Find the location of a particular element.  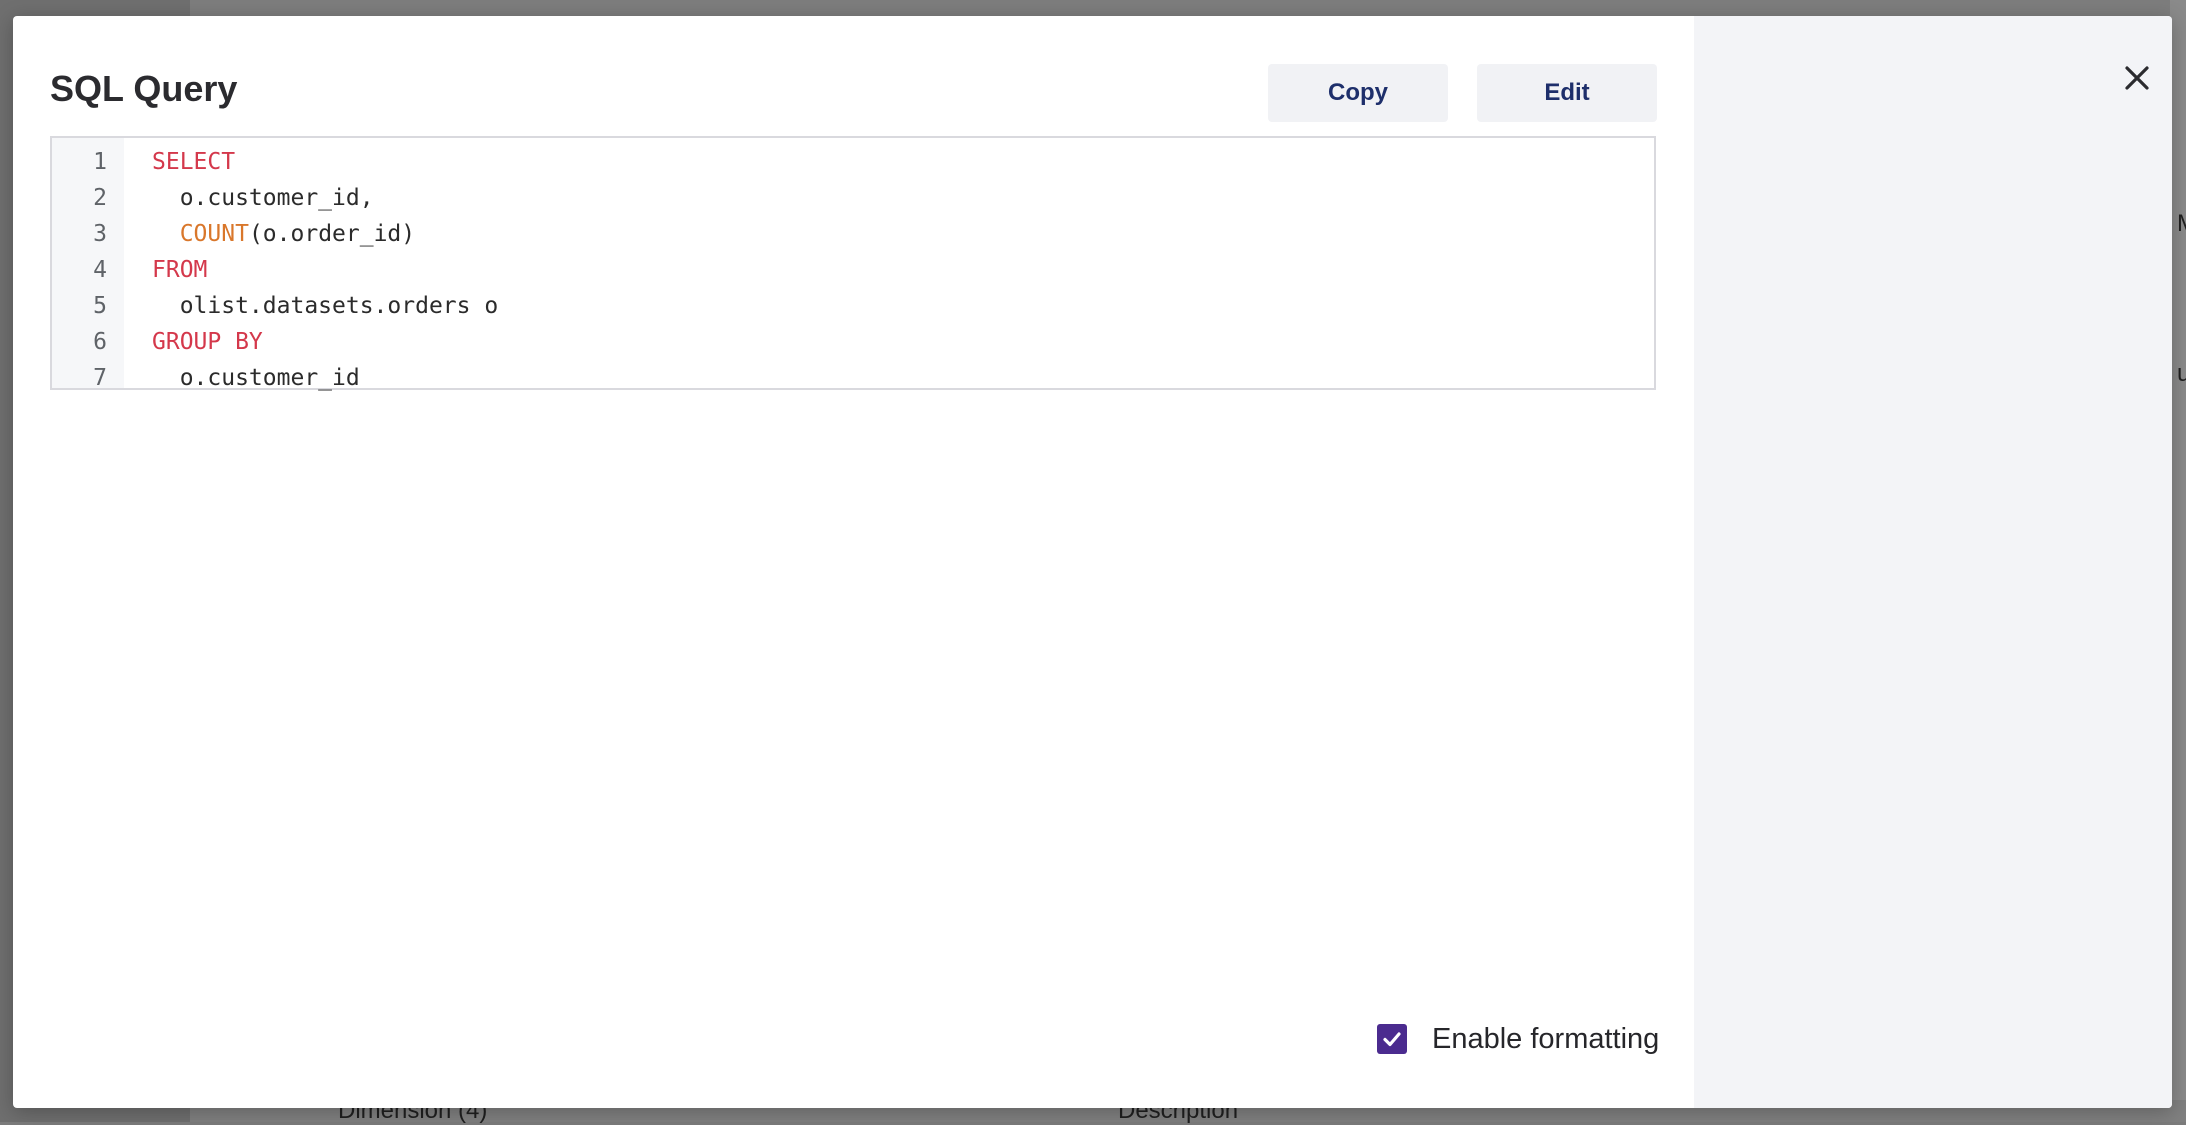

code-text: olist.datasets.orders o is located at coordinates (325, 306).